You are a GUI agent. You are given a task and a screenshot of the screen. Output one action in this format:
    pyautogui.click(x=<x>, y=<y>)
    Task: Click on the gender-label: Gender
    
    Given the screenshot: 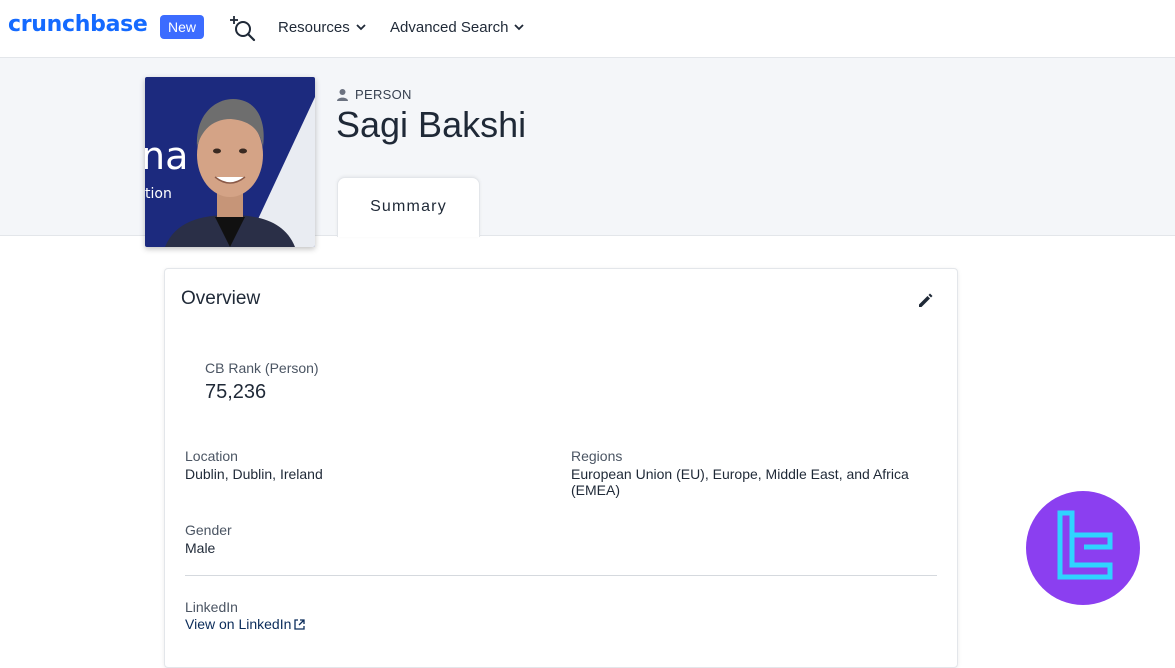 What is the action you would take?
    pyautogui.click(x=208, y=530)
    